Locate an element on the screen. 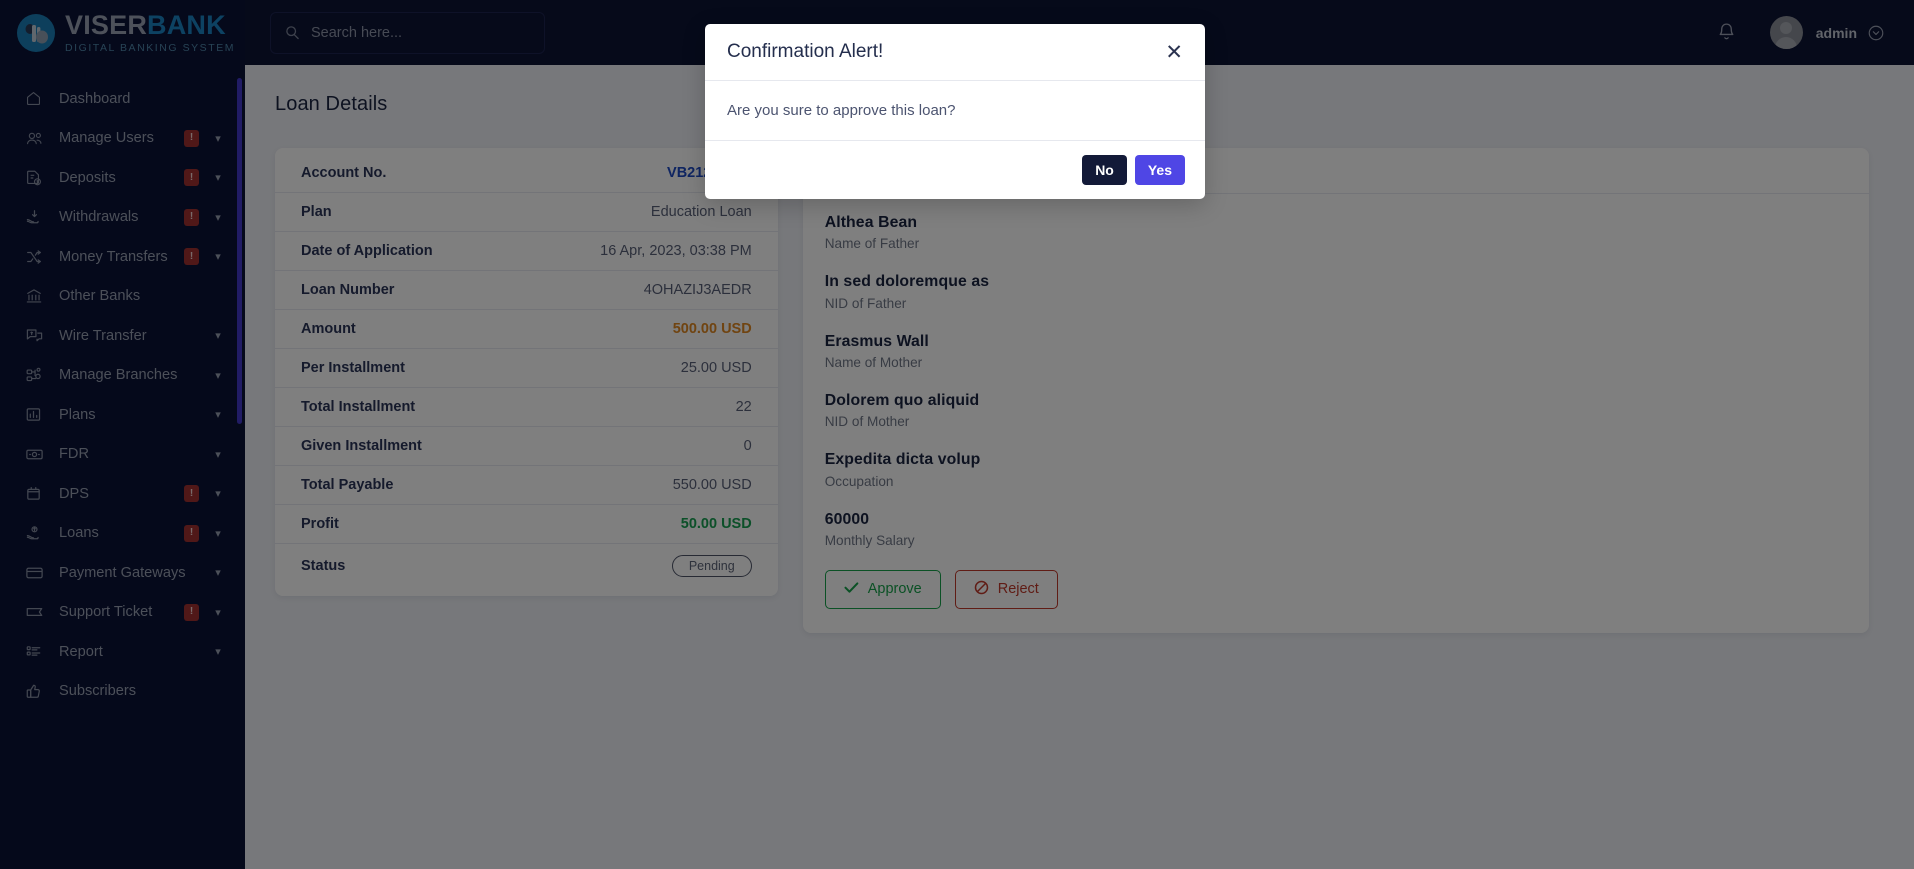  modal-yes-button: Yes is located at coordinates (1159, 170).